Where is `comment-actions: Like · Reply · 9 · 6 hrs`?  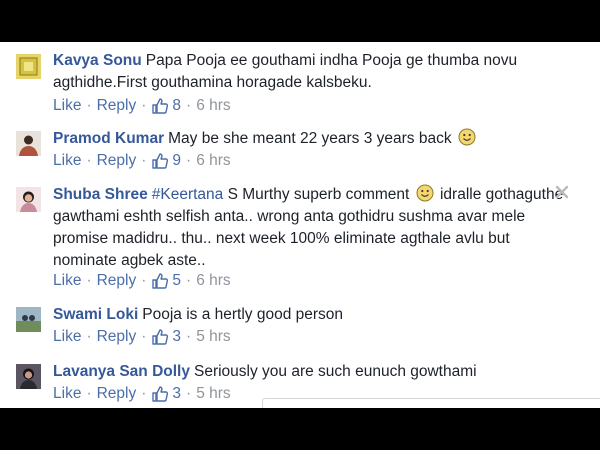
comment-actions: Like · Reply · 9 · 6 hrs is located at coordinates (142, 161).